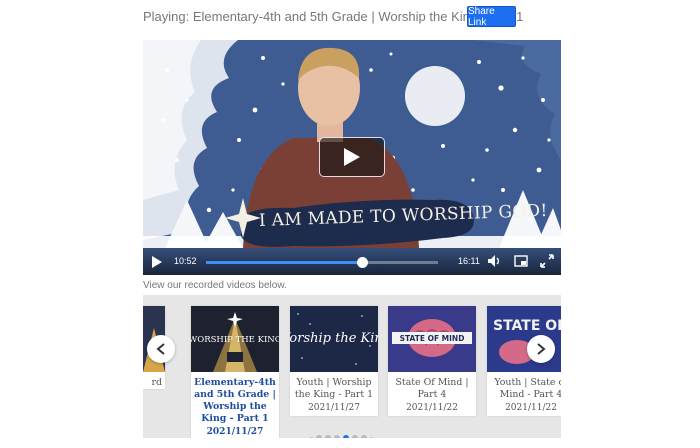 Image resolution: width=700 pixels, height=448 pixels. What do you see at coordinates (350, 436) in the screenshot?
I see `carousel-pagination` at bounding box center [350, 436].